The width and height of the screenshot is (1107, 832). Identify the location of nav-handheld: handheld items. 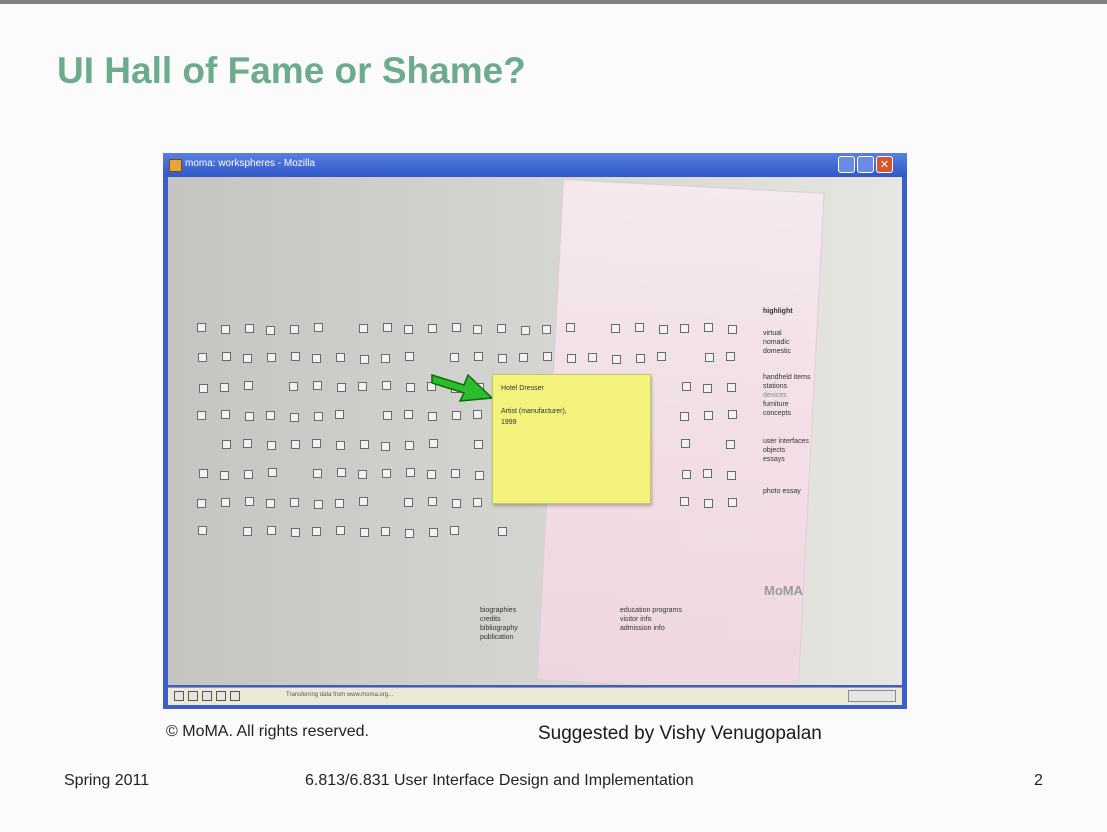
(786, 377).